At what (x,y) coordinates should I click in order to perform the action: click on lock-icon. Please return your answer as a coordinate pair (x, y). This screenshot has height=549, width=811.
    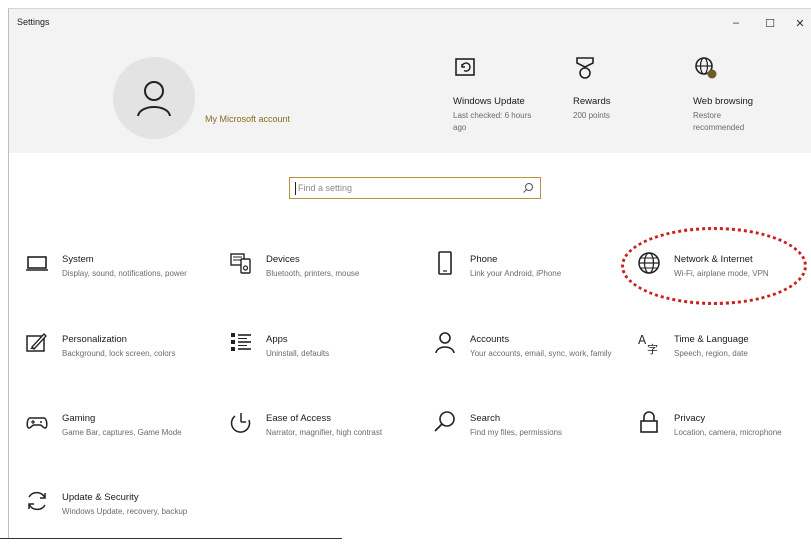
    Looking at the image, I should click on (649, 422).